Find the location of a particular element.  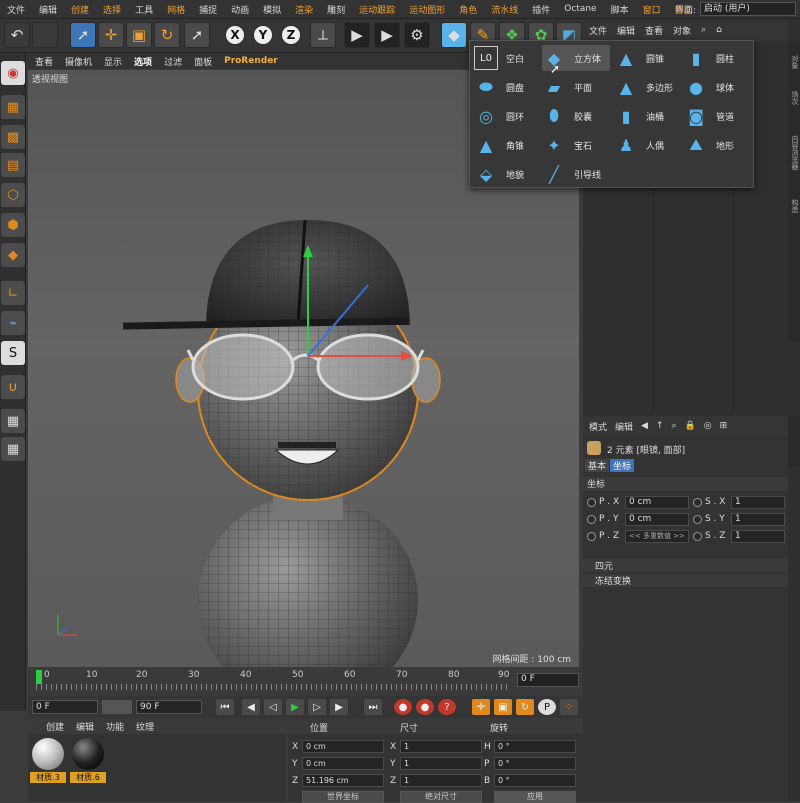

side-tab-objects: 对象 is located at coordinates (794, 62).